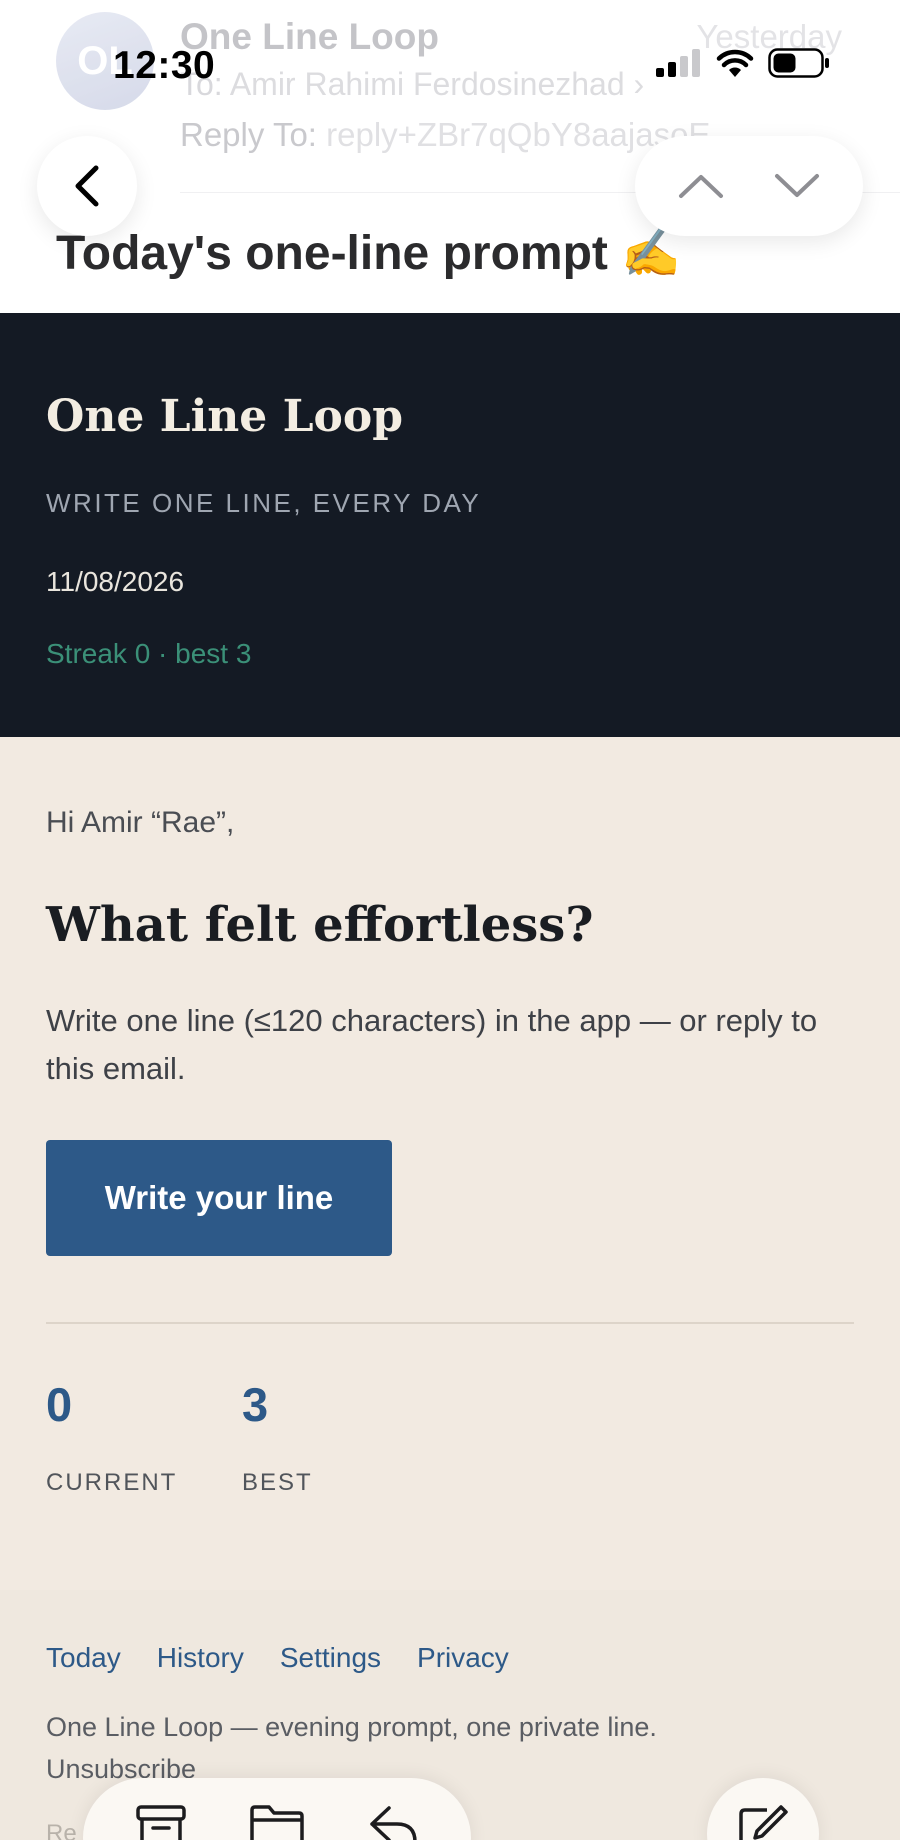  I want to click on sender-name: One Line Loop, so click(309, 37).